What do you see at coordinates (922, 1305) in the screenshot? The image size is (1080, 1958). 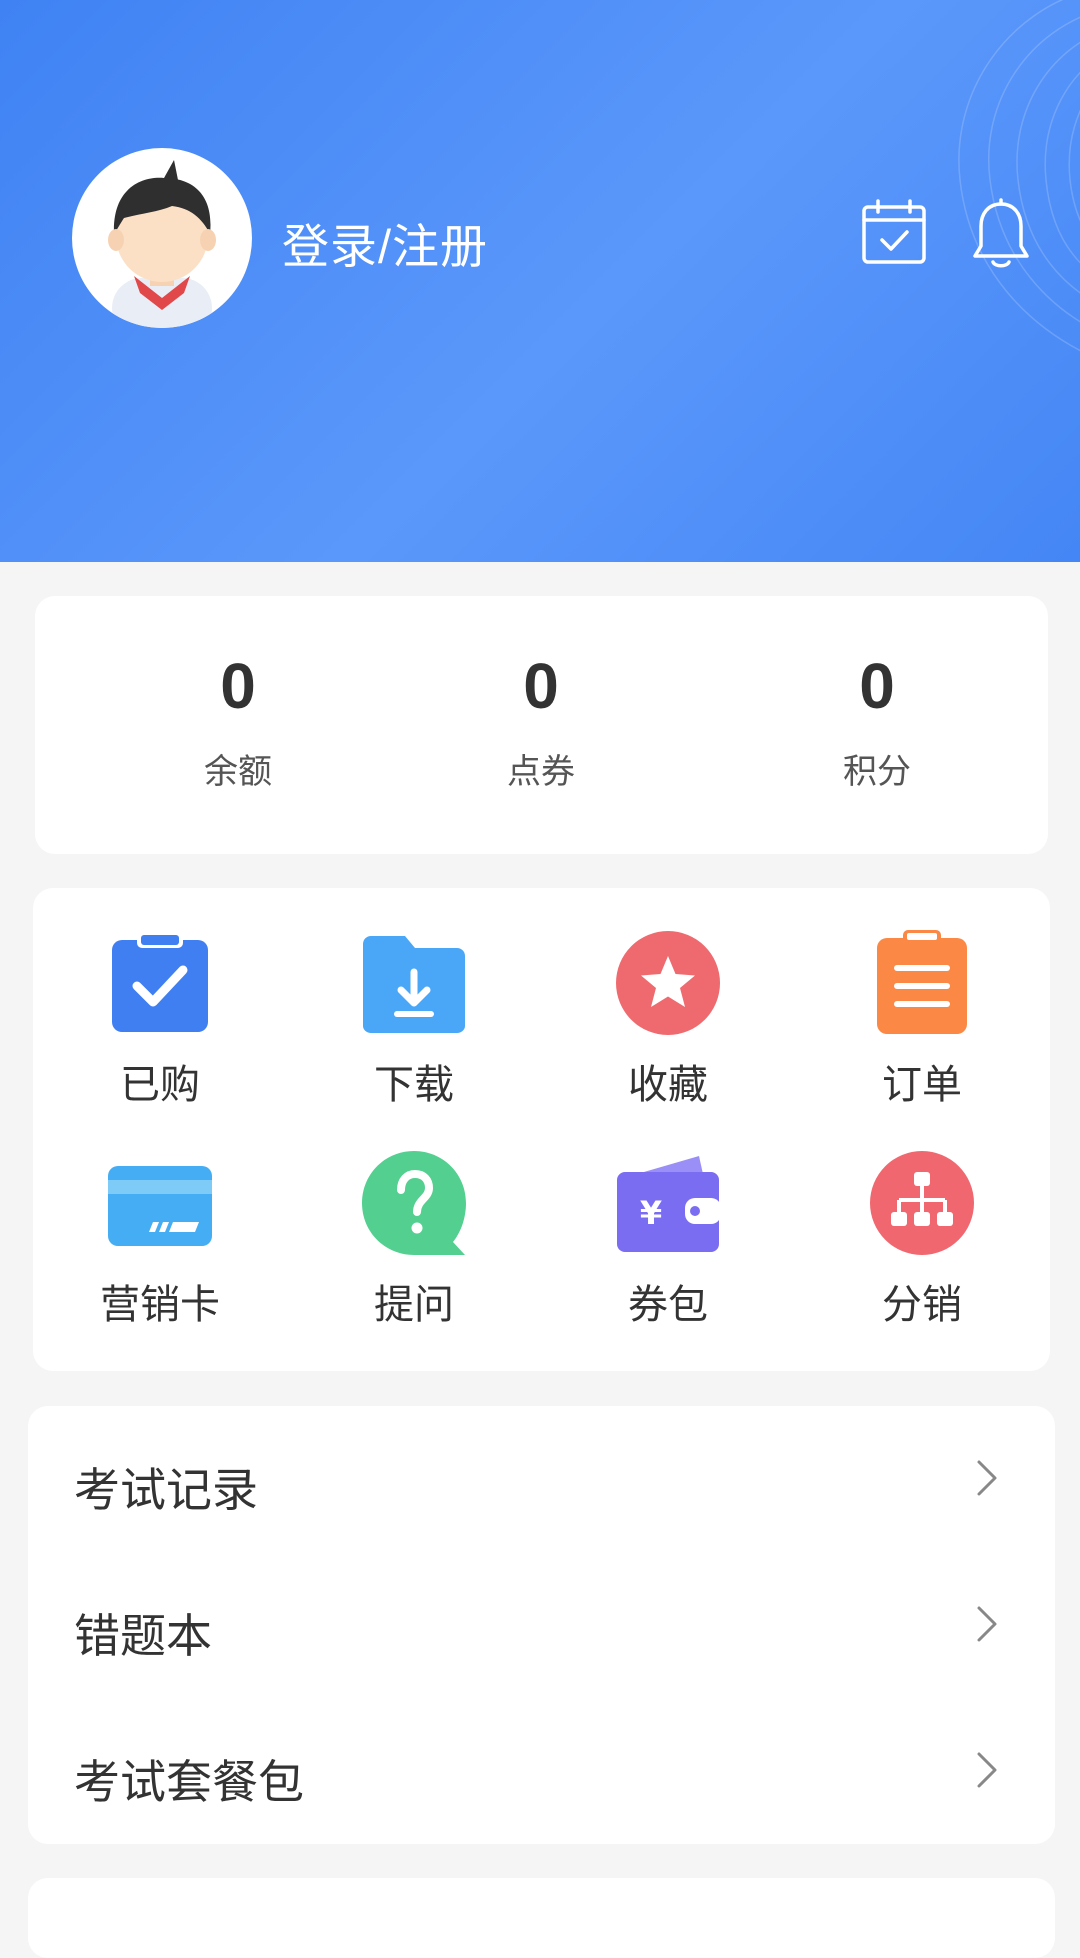 I see `grid-item-label: 分销` at bounding box center [922, 1305].